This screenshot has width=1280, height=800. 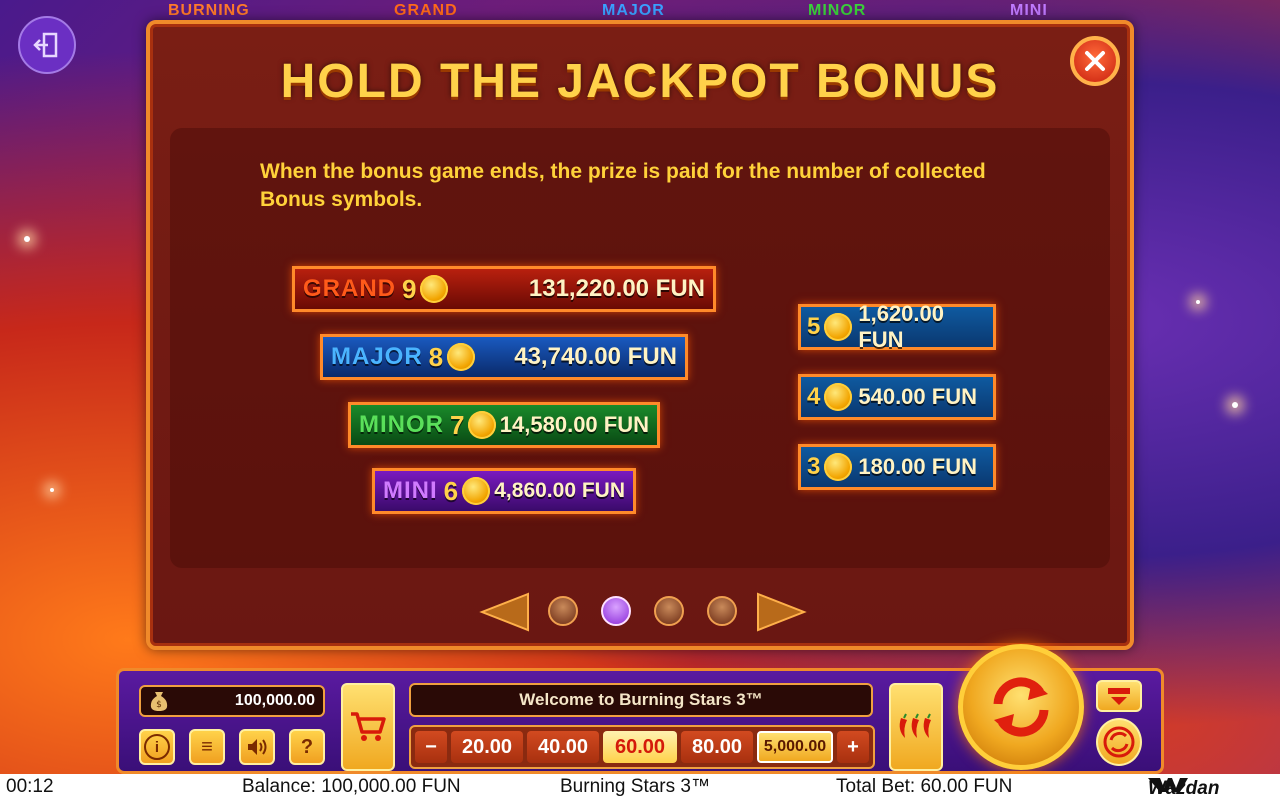 I want to click on jackpot-prize: 4,860.00 FUN, so click(x=559, y=490).